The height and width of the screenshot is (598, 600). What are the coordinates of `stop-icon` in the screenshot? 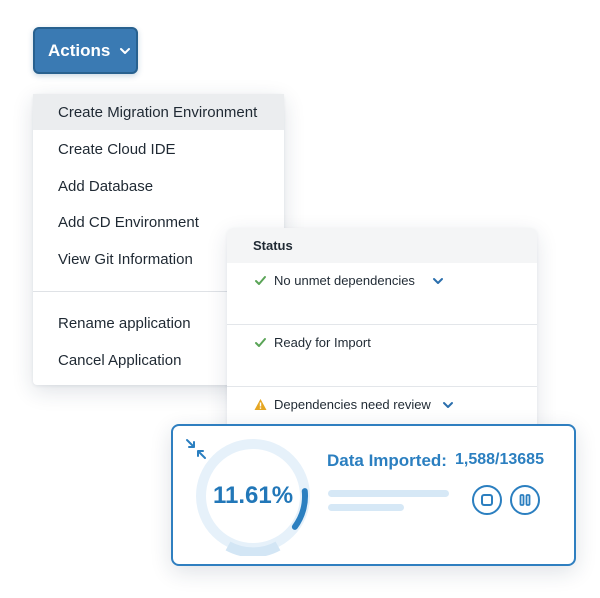 It's located at (487, 500).